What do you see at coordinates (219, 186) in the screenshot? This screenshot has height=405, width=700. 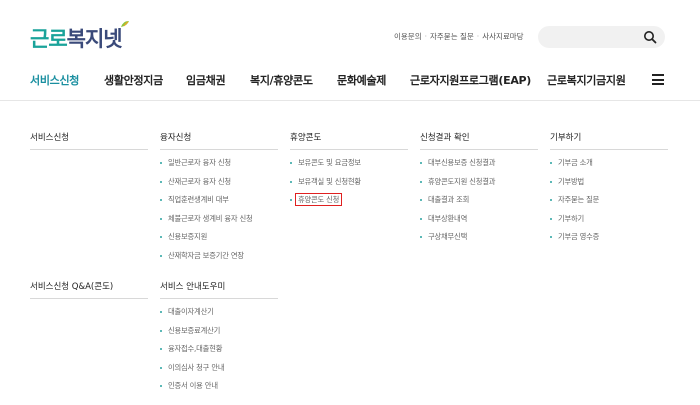 I see `menu-item: 산재근로자 융자 신청` at bounding box center [219, 186].